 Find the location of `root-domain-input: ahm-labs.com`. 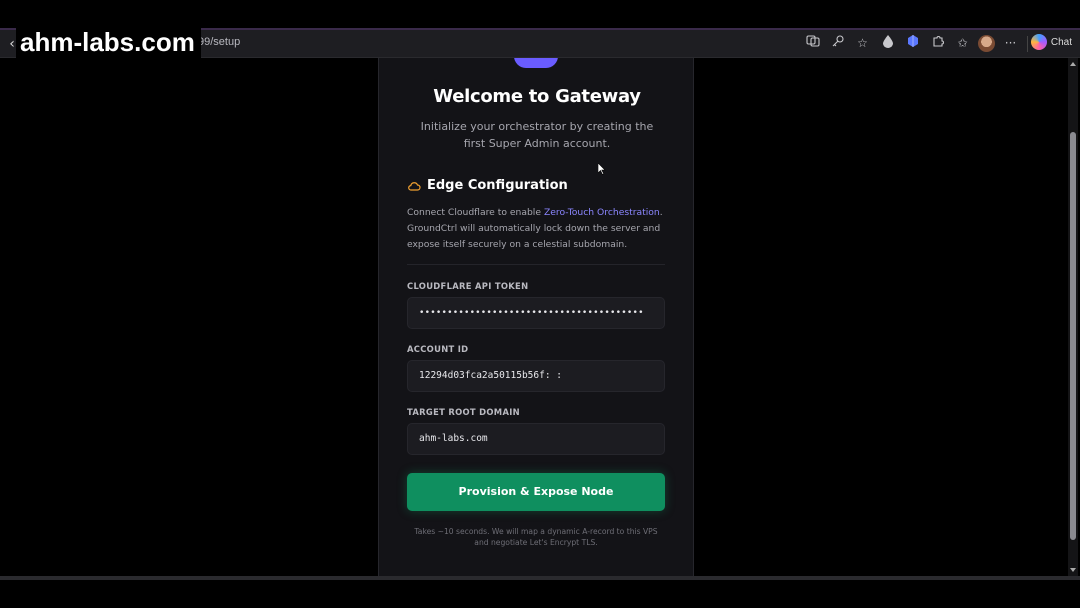

root-domain-input: ahm-labs.com is located at coordinates (536, 439).